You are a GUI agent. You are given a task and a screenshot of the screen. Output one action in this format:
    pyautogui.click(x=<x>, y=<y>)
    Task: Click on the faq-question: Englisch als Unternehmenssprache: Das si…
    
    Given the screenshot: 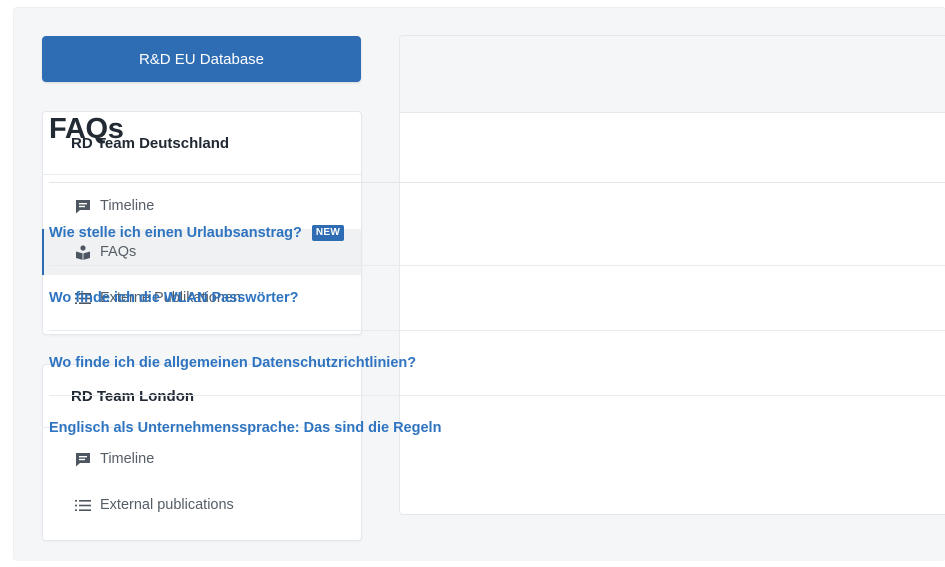 What is the action you would take?
    pyautogui.click(x=245, y=428)
    